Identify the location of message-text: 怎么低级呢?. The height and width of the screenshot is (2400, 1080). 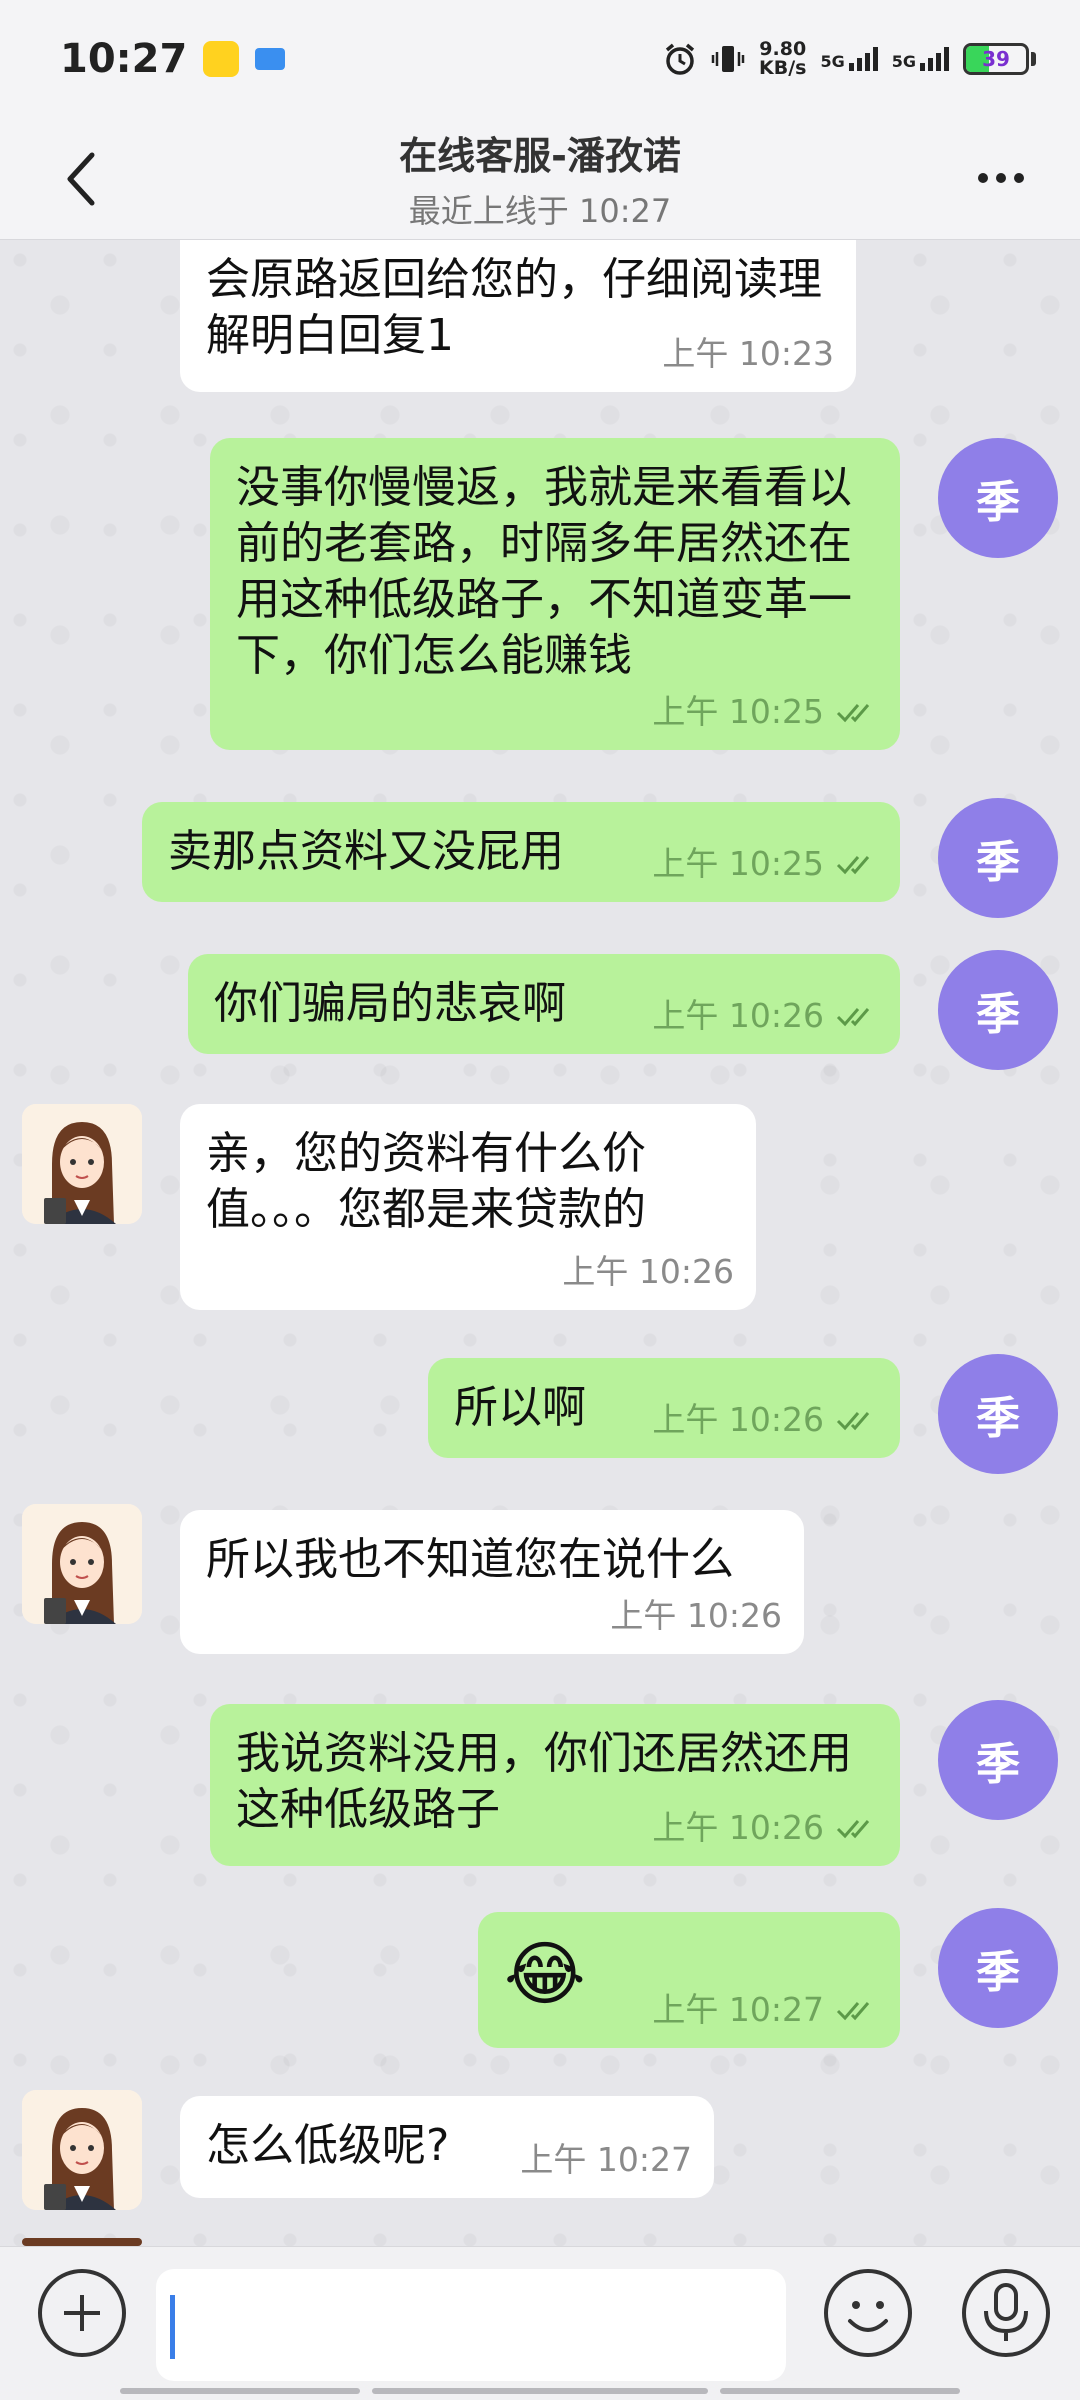
(328, 2145).